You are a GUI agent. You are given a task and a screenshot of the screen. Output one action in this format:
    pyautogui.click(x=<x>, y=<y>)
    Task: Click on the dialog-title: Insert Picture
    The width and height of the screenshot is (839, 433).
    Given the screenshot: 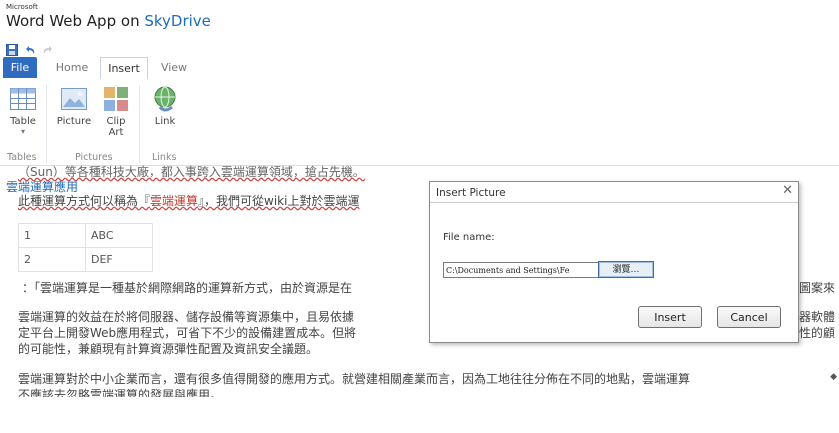 What is the action you would take?
    pyautogui.click(x=471, y=193)
    